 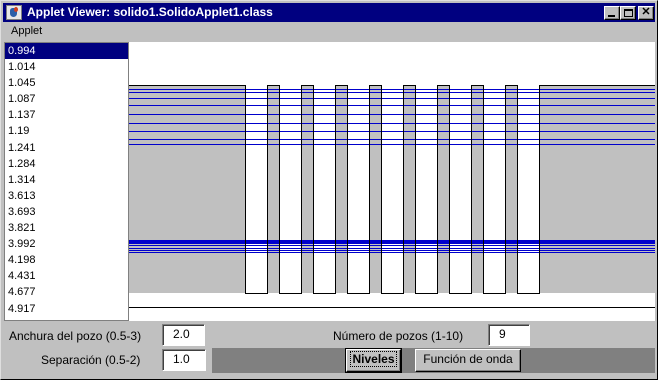 I want to click on java-cup-icon, so click(x=14, y=12).